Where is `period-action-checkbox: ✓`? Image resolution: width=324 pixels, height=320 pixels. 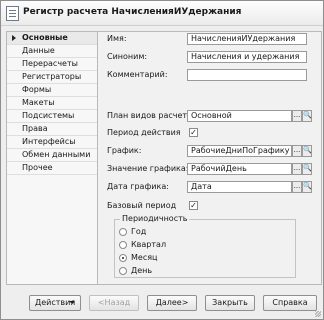 period-action-checkbox: ✓ is located at coordinates (193, 132).